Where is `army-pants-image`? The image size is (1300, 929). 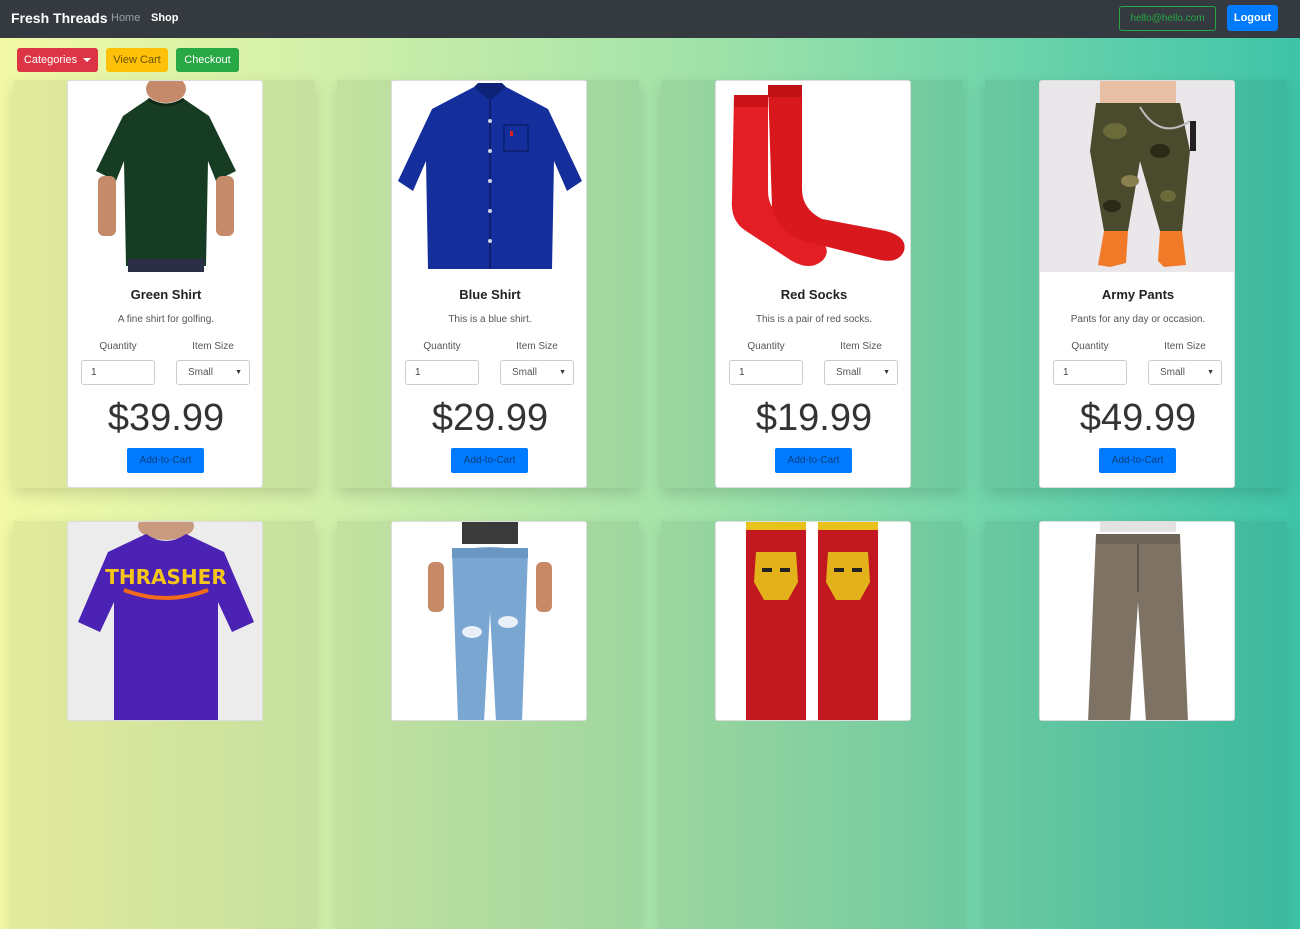 army-pants-image is located at coordinates (1137, 176).